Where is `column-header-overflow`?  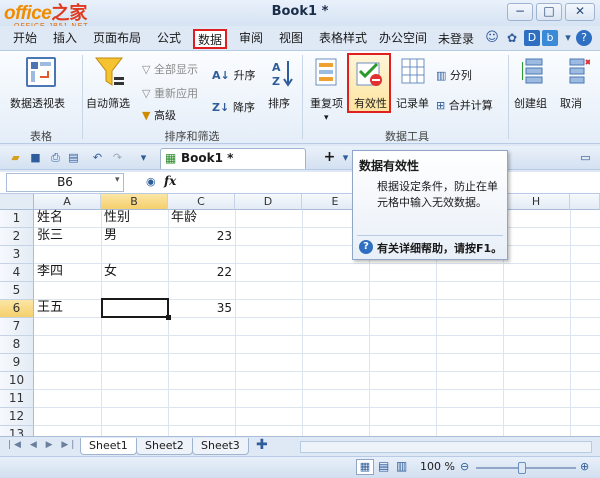 column-header-overflow is located at coordinates (585, 202).